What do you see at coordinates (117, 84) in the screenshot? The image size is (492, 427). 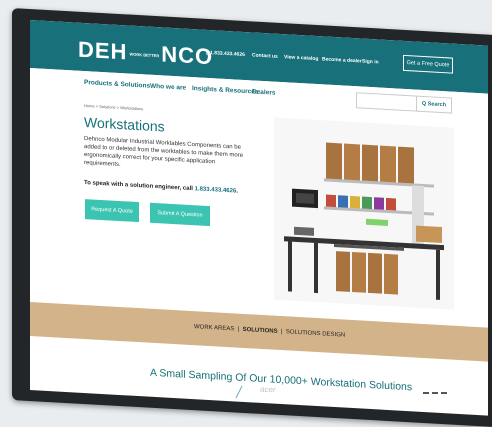 I see `nav-products: Products & Solutions` at bounding box center [117, 84].